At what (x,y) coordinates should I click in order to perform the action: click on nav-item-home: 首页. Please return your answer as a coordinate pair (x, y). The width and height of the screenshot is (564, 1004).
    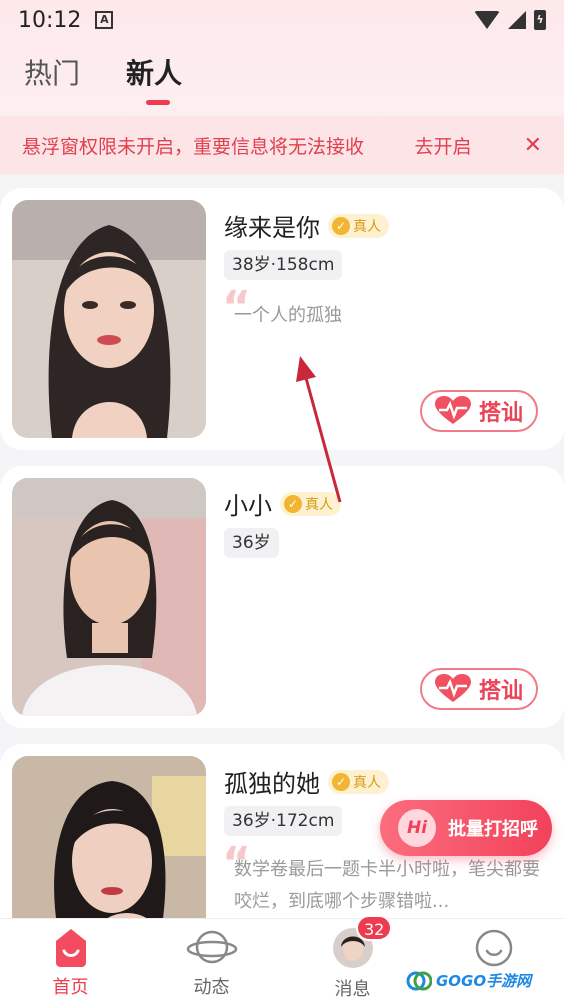
    Looking at the image, I should click on (70, 961).